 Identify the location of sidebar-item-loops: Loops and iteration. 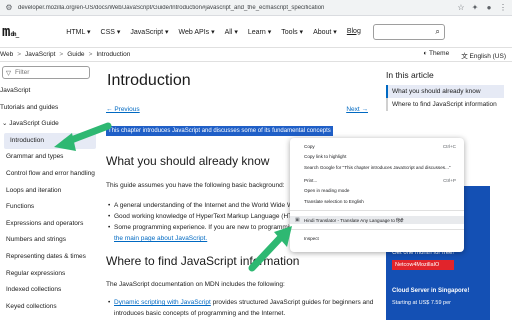
(48, 191).